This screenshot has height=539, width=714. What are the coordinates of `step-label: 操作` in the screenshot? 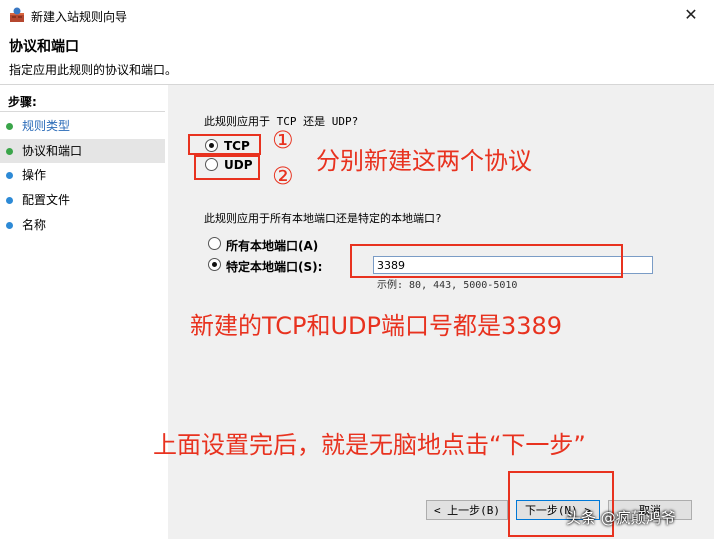 It's located at (34, 175).